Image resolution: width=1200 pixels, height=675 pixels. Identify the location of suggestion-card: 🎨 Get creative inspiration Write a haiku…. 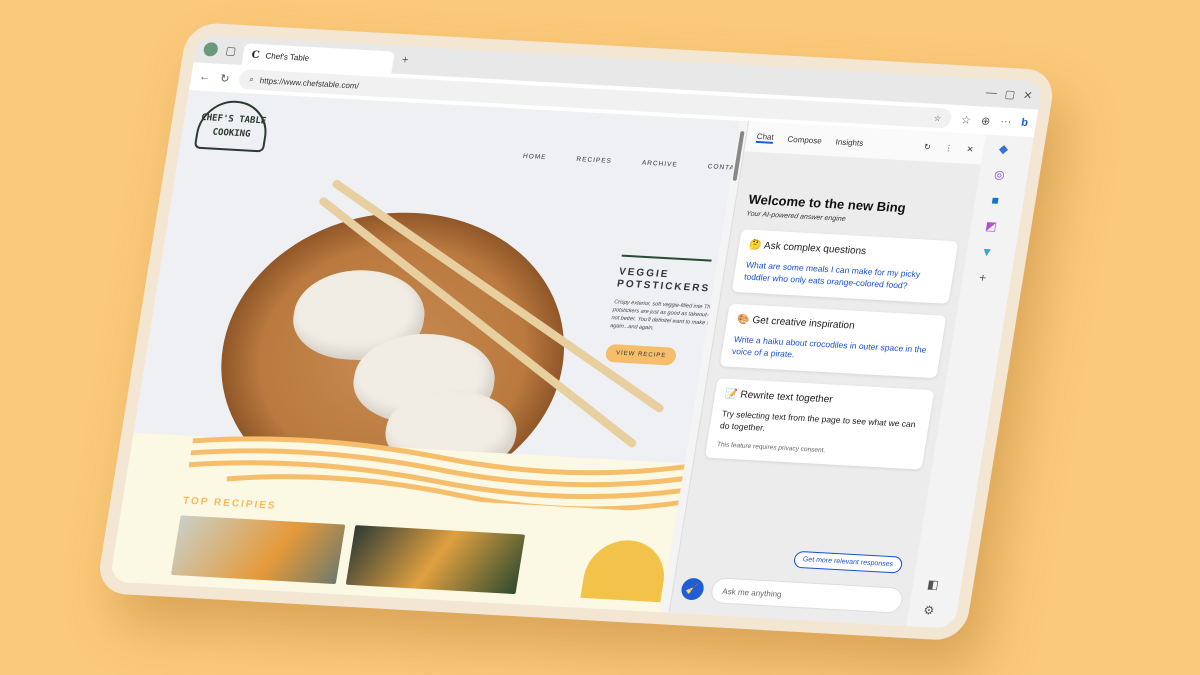
(833, 341).